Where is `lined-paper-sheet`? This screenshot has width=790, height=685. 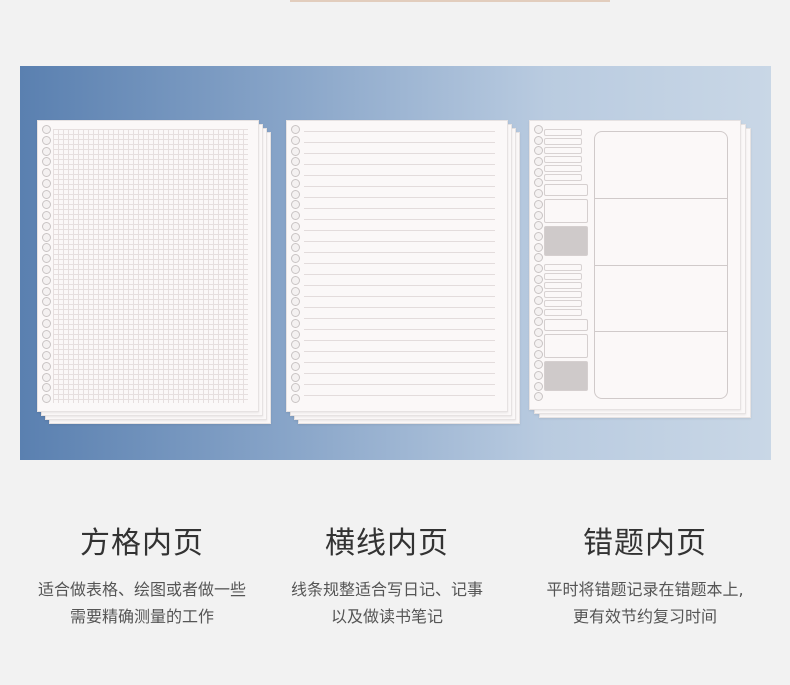 lined-paper-sheet is located at coordinates (397, 266).